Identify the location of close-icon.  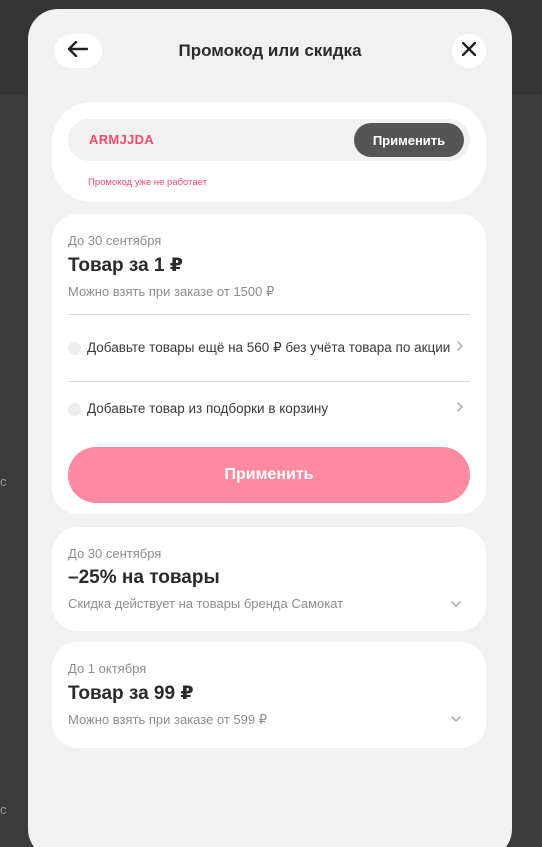
(469, 51).